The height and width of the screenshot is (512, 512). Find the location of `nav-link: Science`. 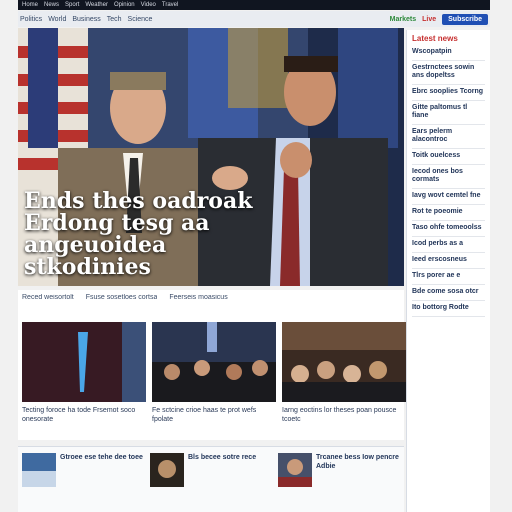

nav-link: Science is located at coordinates (140, 19).